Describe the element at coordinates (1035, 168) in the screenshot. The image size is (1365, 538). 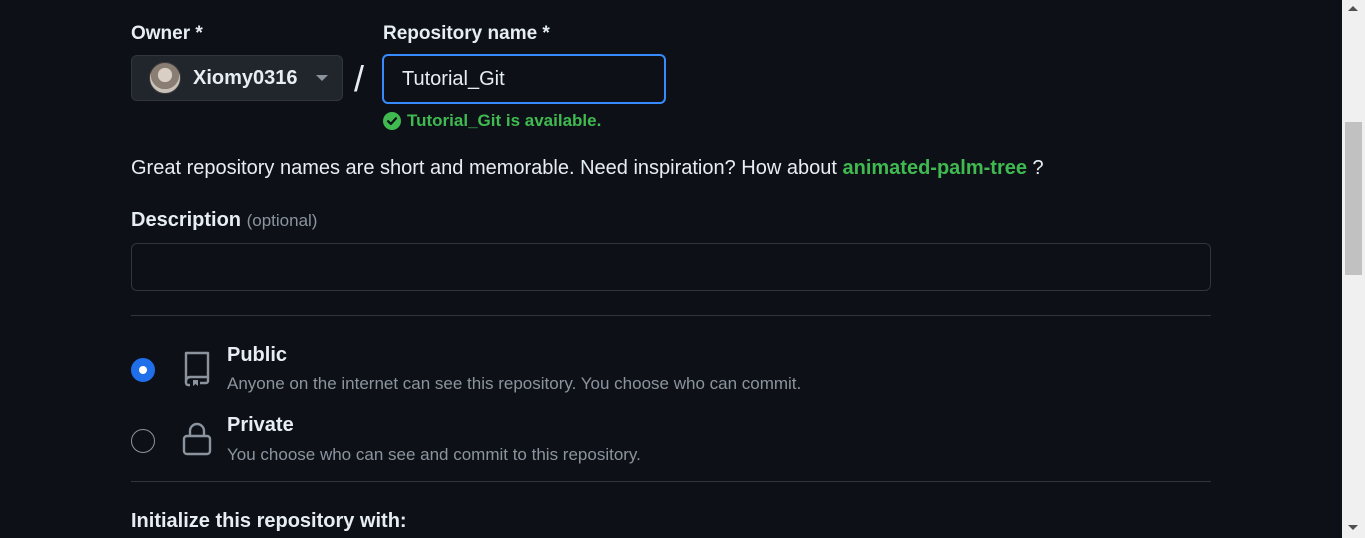
I see `hint-end: ?` at that location.